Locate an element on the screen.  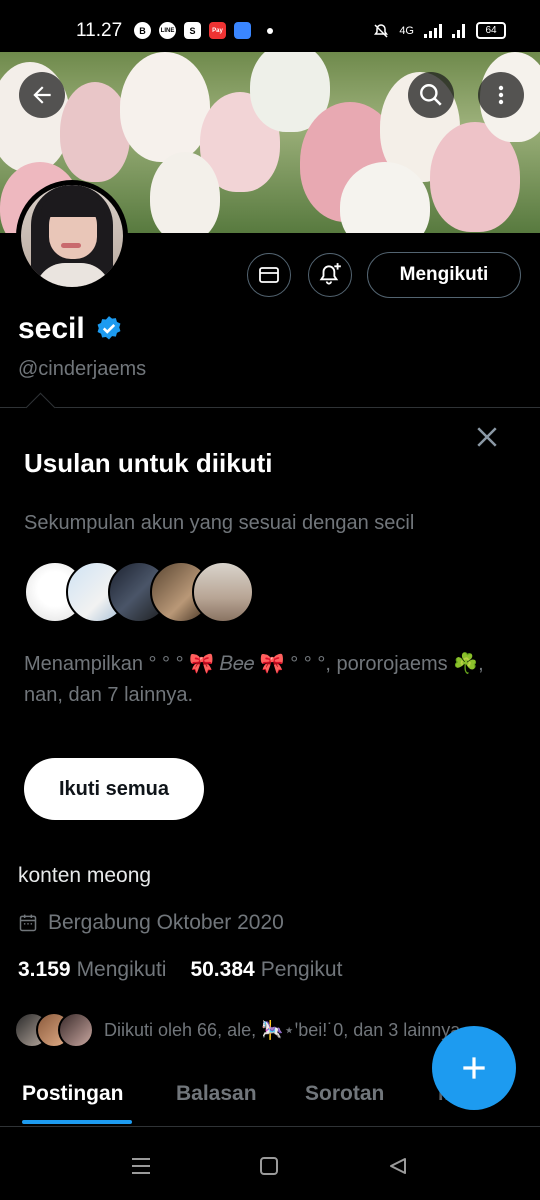
followers-stat: 50.384 Pengikut is located at coordinates (266, 970).